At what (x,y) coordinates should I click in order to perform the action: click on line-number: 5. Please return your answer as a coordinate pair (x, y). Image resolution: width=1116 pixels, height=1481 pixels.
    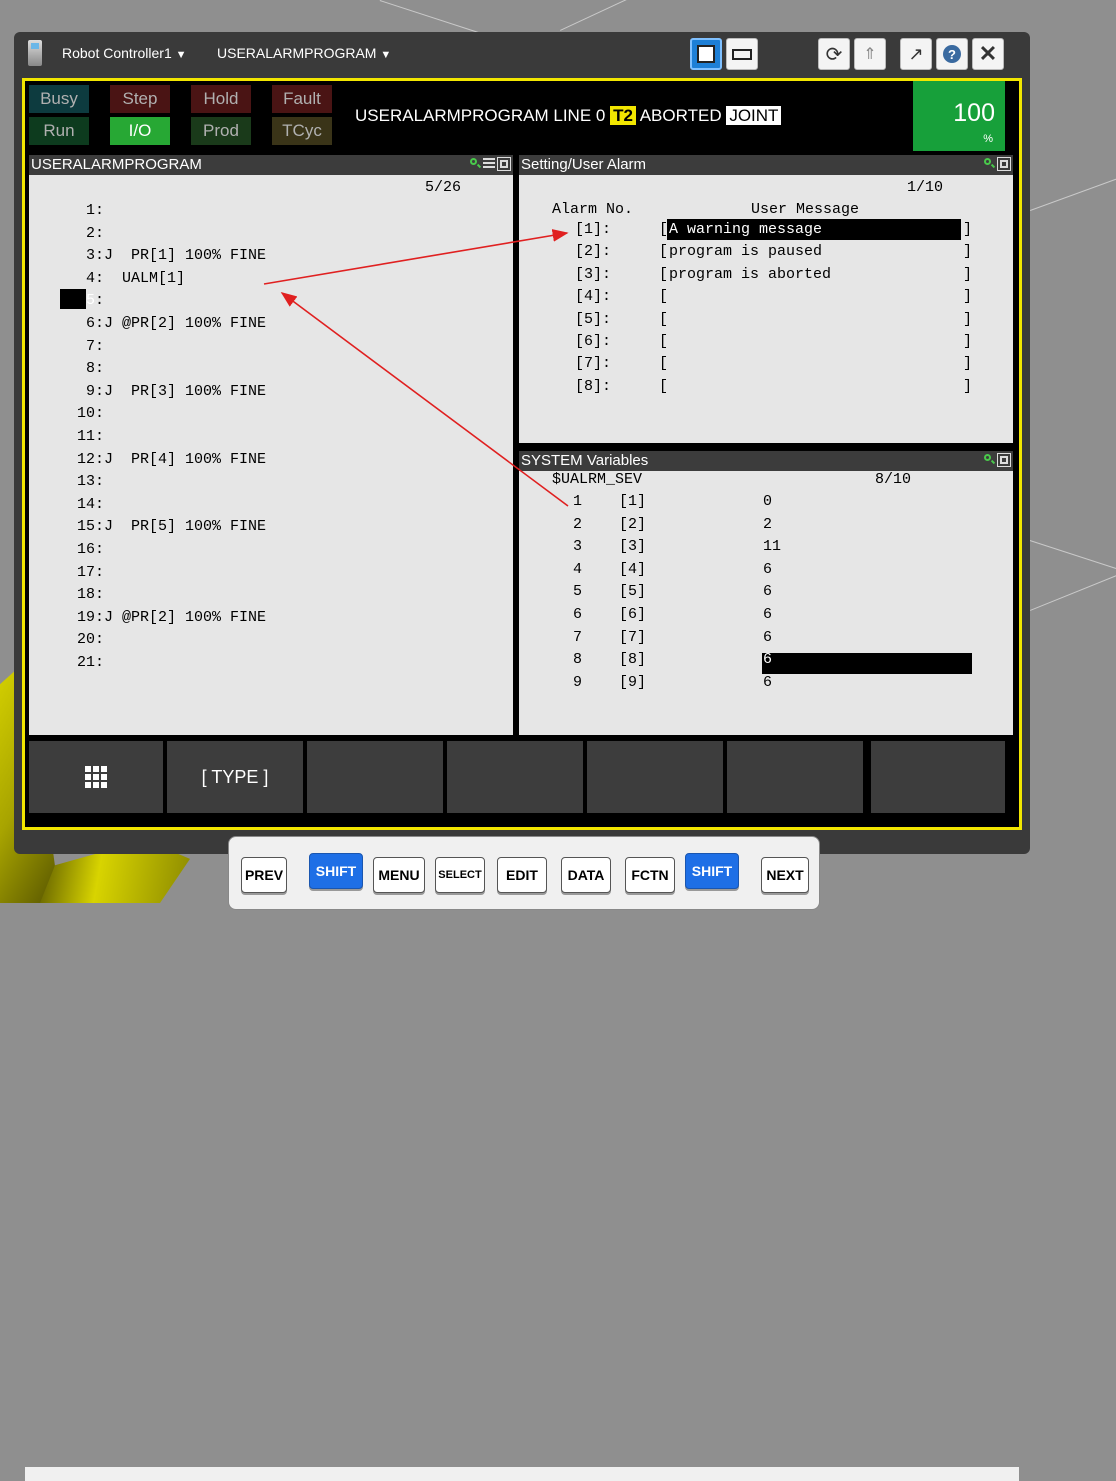
    Looking at the image, I should click on (77, 301).